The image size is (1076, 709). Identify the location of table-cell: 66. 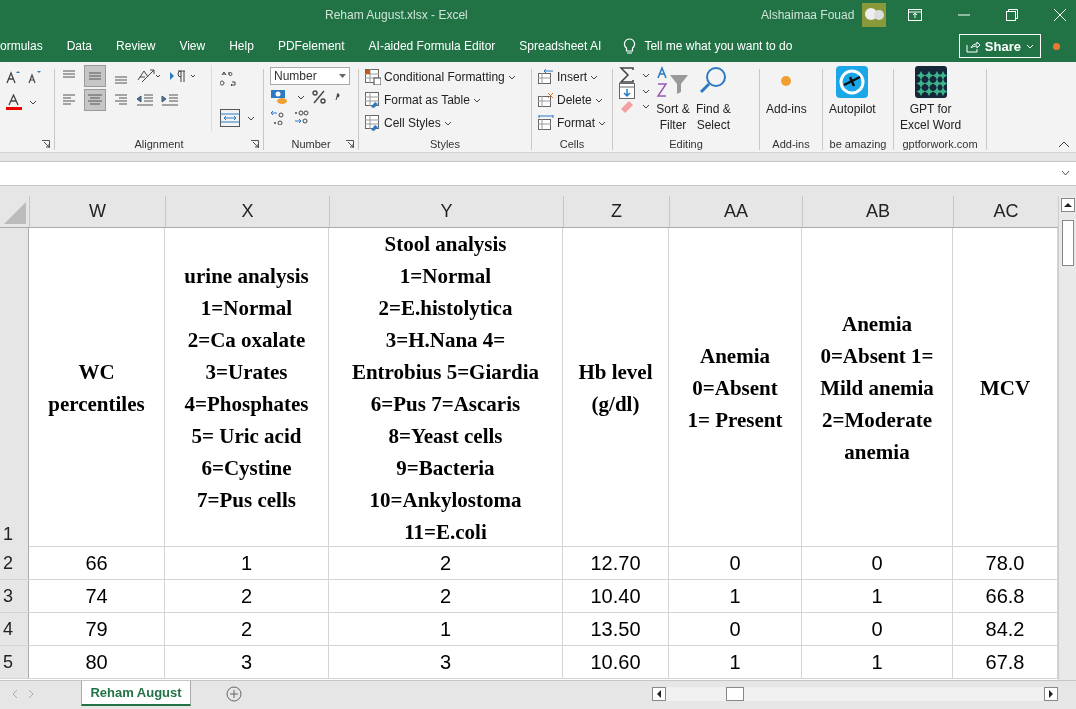
(97, 563).